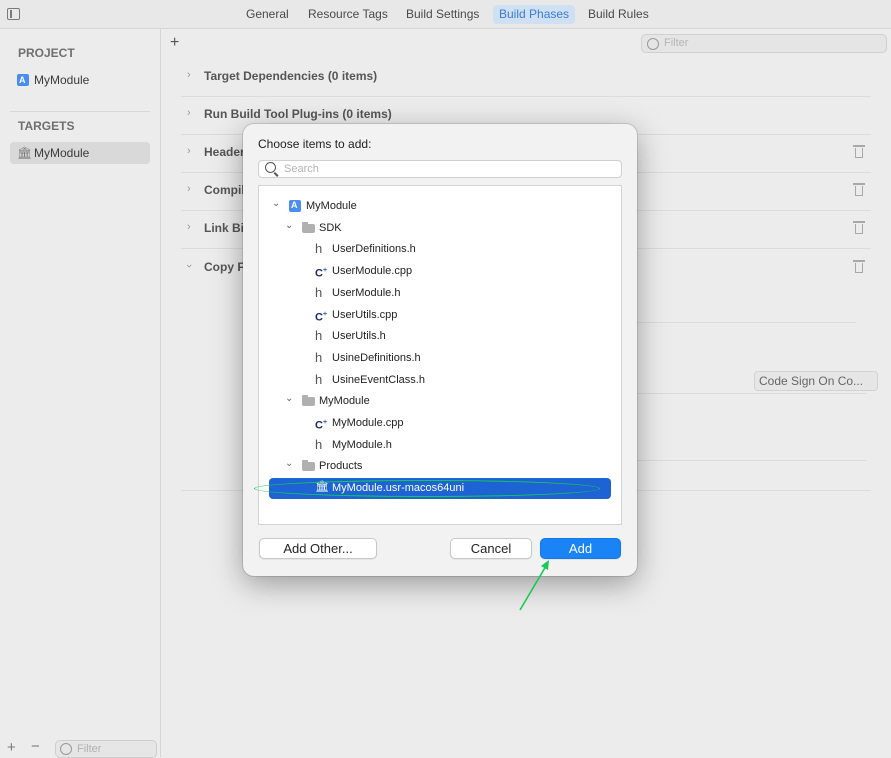 This screenshot has height=758, width=891. What do you see at coordinates (188, 266) in the screenshot?
I see `chevron-down-icon: ›` at bounding box center [188, 266].